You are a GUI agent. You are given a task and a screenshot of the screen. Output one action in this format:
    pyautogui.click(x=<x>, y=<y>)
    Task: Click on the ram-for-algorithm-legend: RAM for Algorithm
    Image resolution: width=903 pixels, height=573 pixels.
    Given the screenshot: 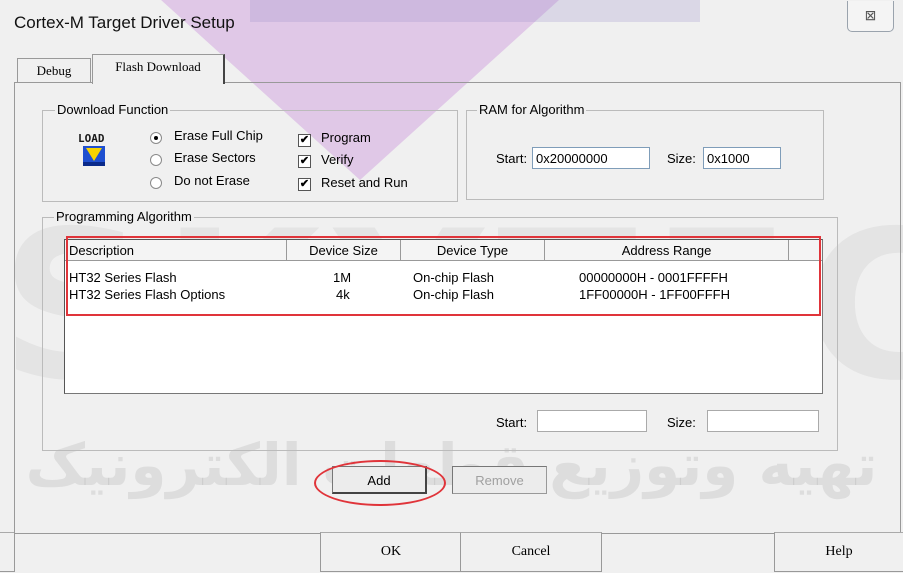 What is the action you would take?
    pyautogui.click(x=532, y=109)
    